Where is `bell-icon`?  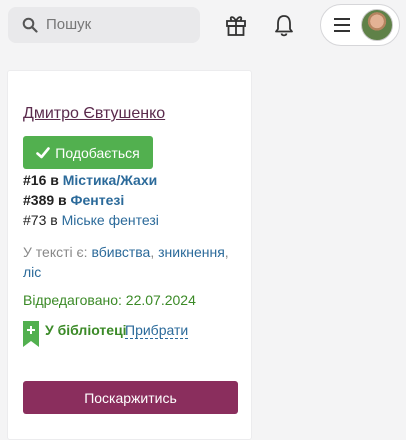 bell-icon is located at coordinates (284, 25).